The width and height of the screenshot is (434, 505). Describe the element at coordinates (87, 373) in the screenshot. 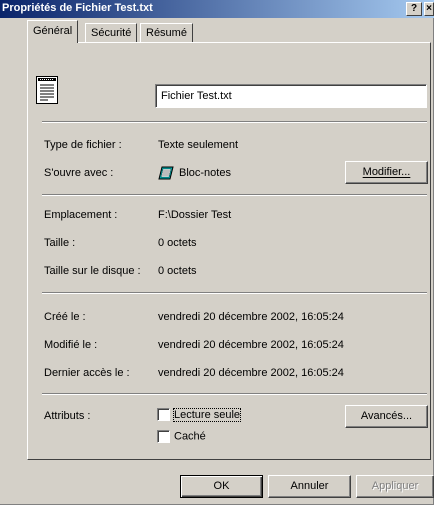

I see `accessed-label: Dernier accès le :` at that location.